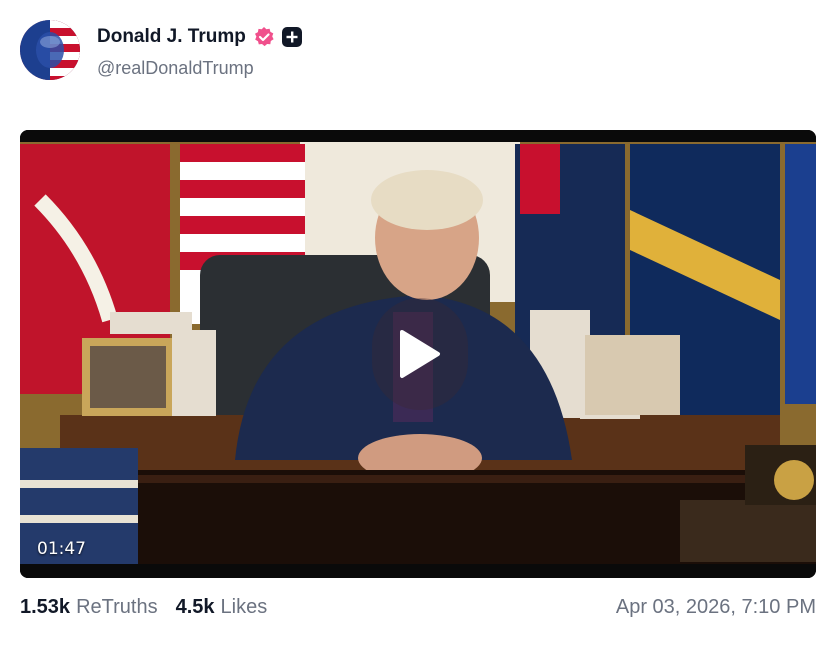 This screenshot has width=840, height=645. I want to click on likes-stat: 4.5k Likes, so click(222, 607).